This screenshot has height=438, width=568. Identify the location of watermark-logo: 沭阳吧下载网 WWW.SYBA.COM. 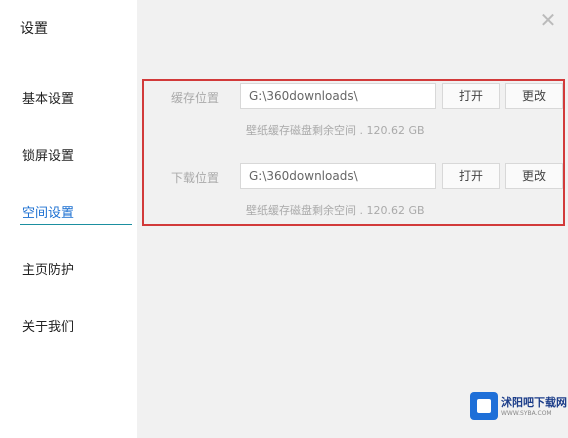
(518, 405).